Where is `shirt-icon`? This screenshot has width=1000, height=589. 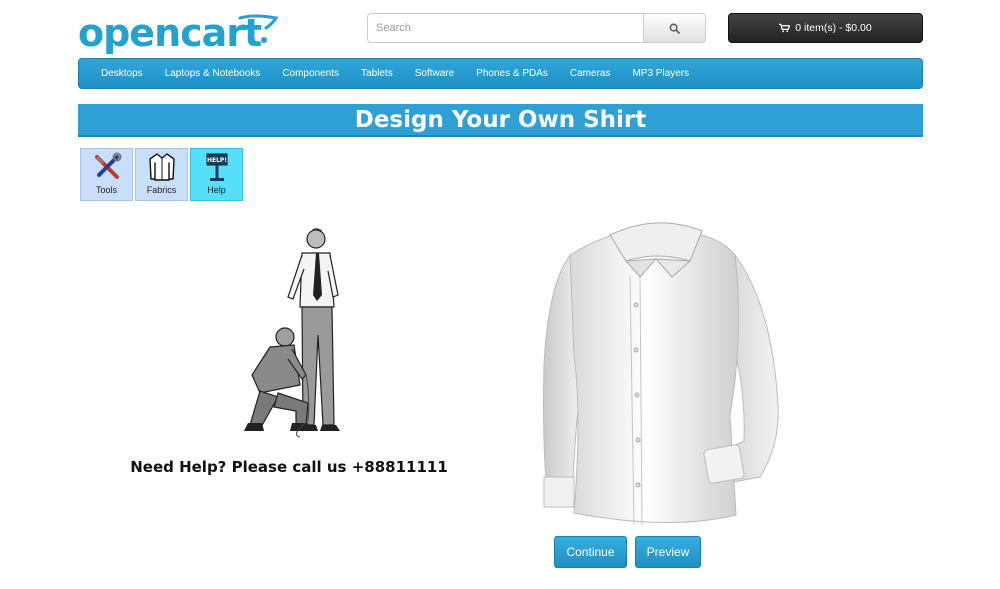 shirt-icon is located at coordinates (161, 167).